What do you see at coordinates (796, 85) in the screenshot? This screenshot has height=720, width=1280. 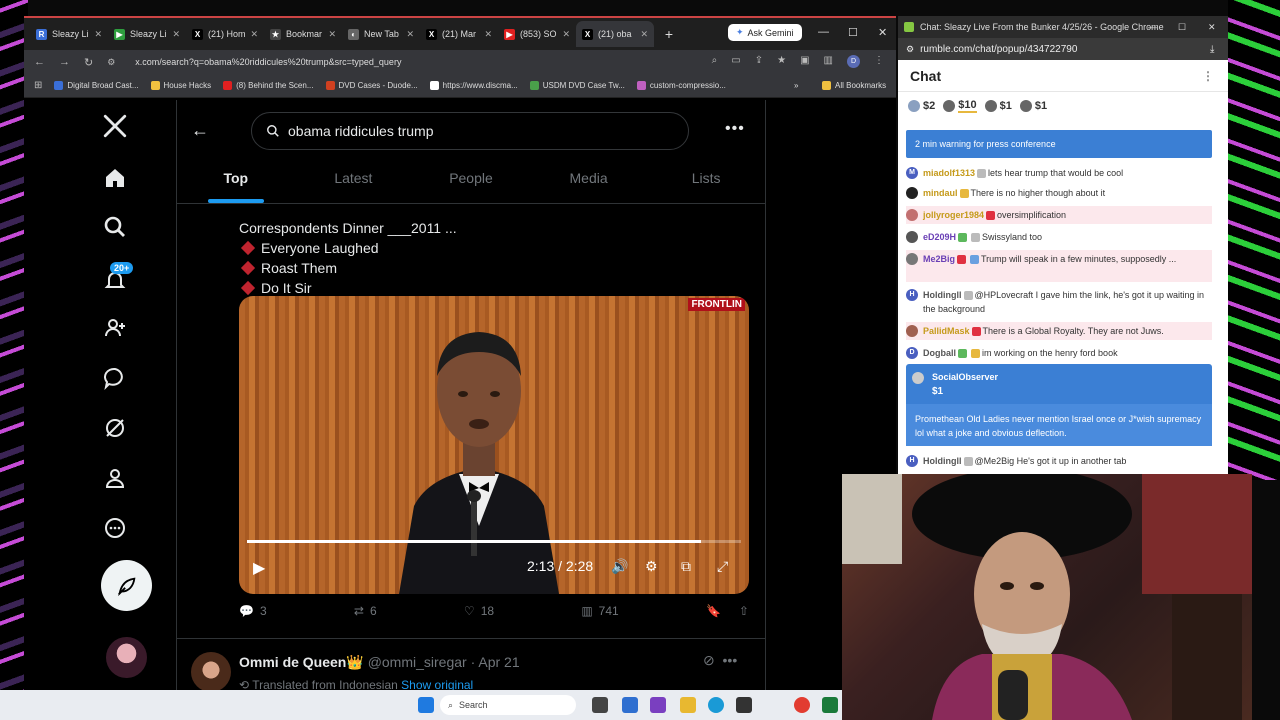 I see `chevron-right-icon: »` at bounding box center [796, 85].